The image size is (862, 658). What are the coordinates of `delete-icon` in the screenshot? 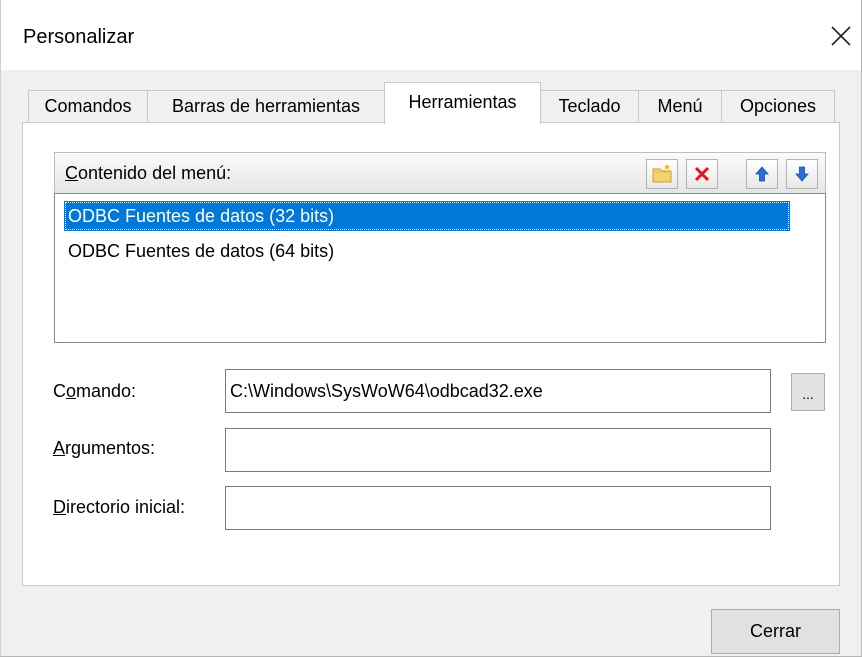 It's located at (702, 174).